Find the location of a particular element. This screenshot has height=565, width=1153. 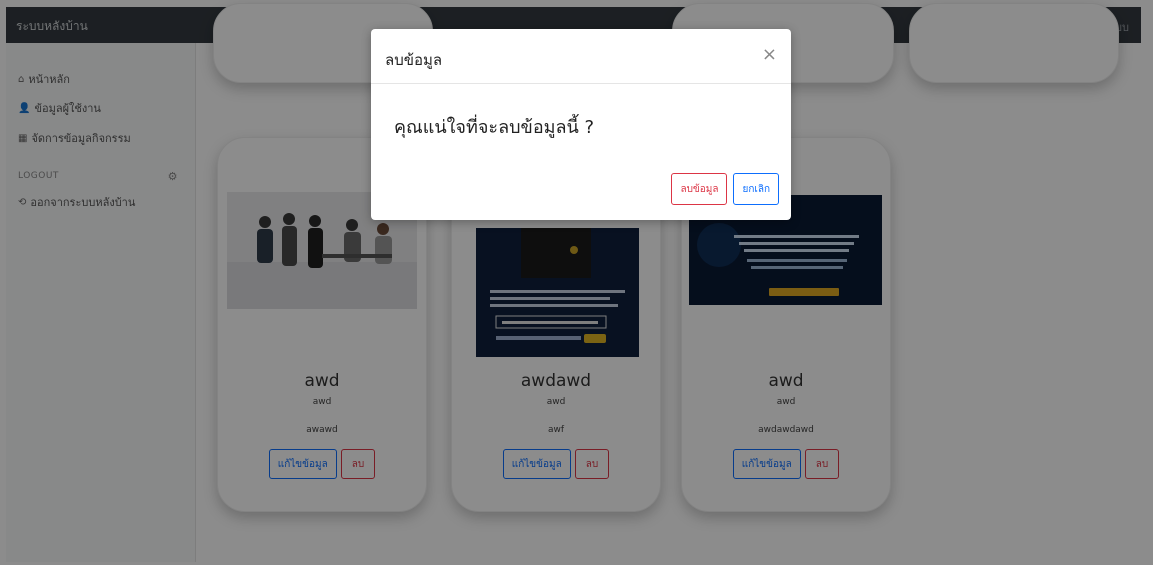

cancel-button: ยกเลิก is located at coordinates (756, 189).